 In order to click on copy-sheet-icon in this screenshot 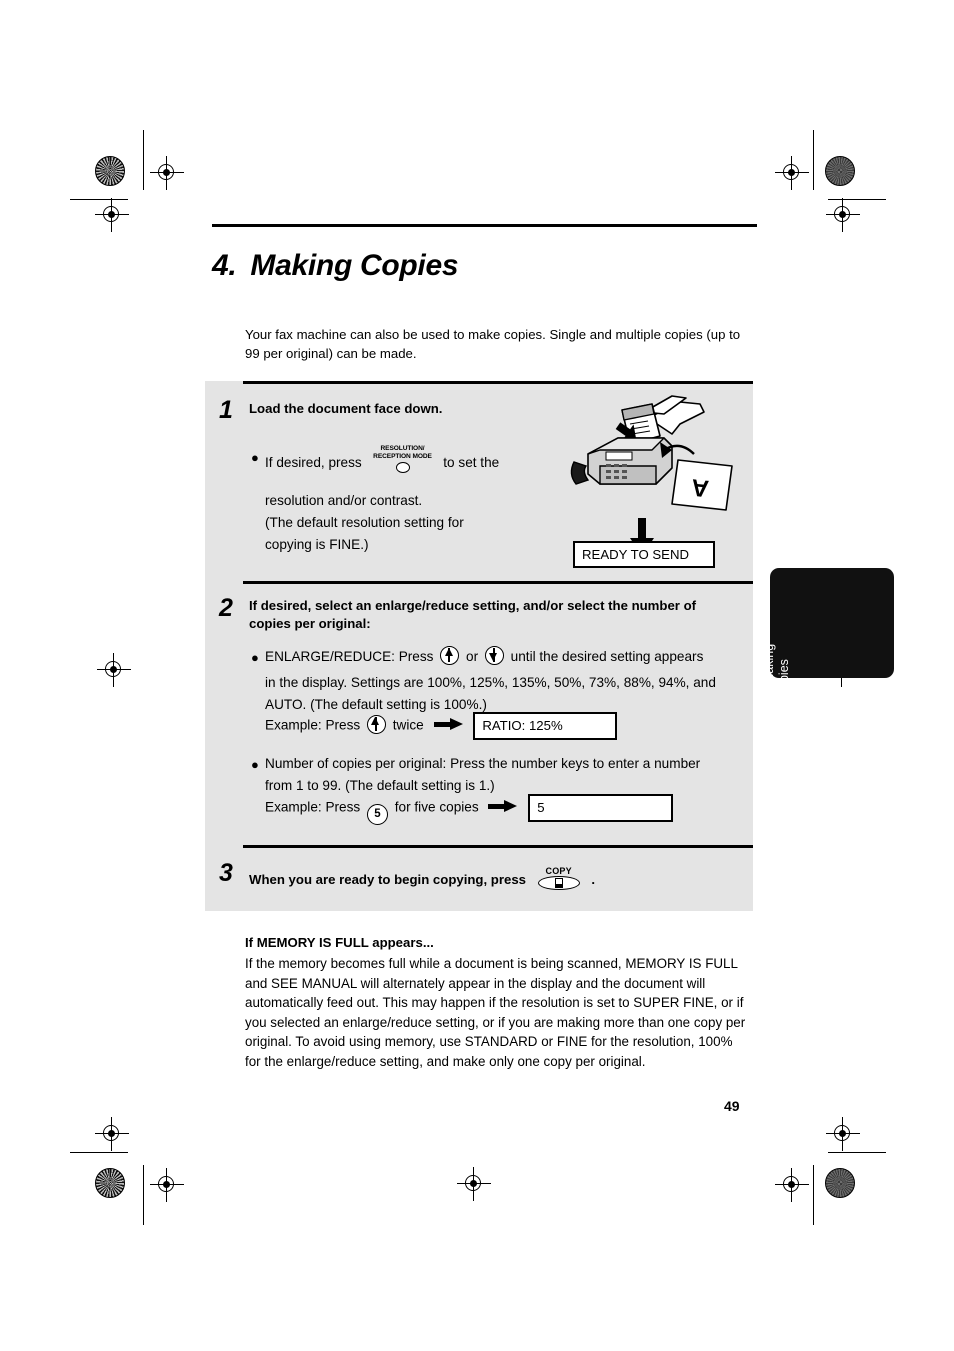, I will do `click(558, 883)`.